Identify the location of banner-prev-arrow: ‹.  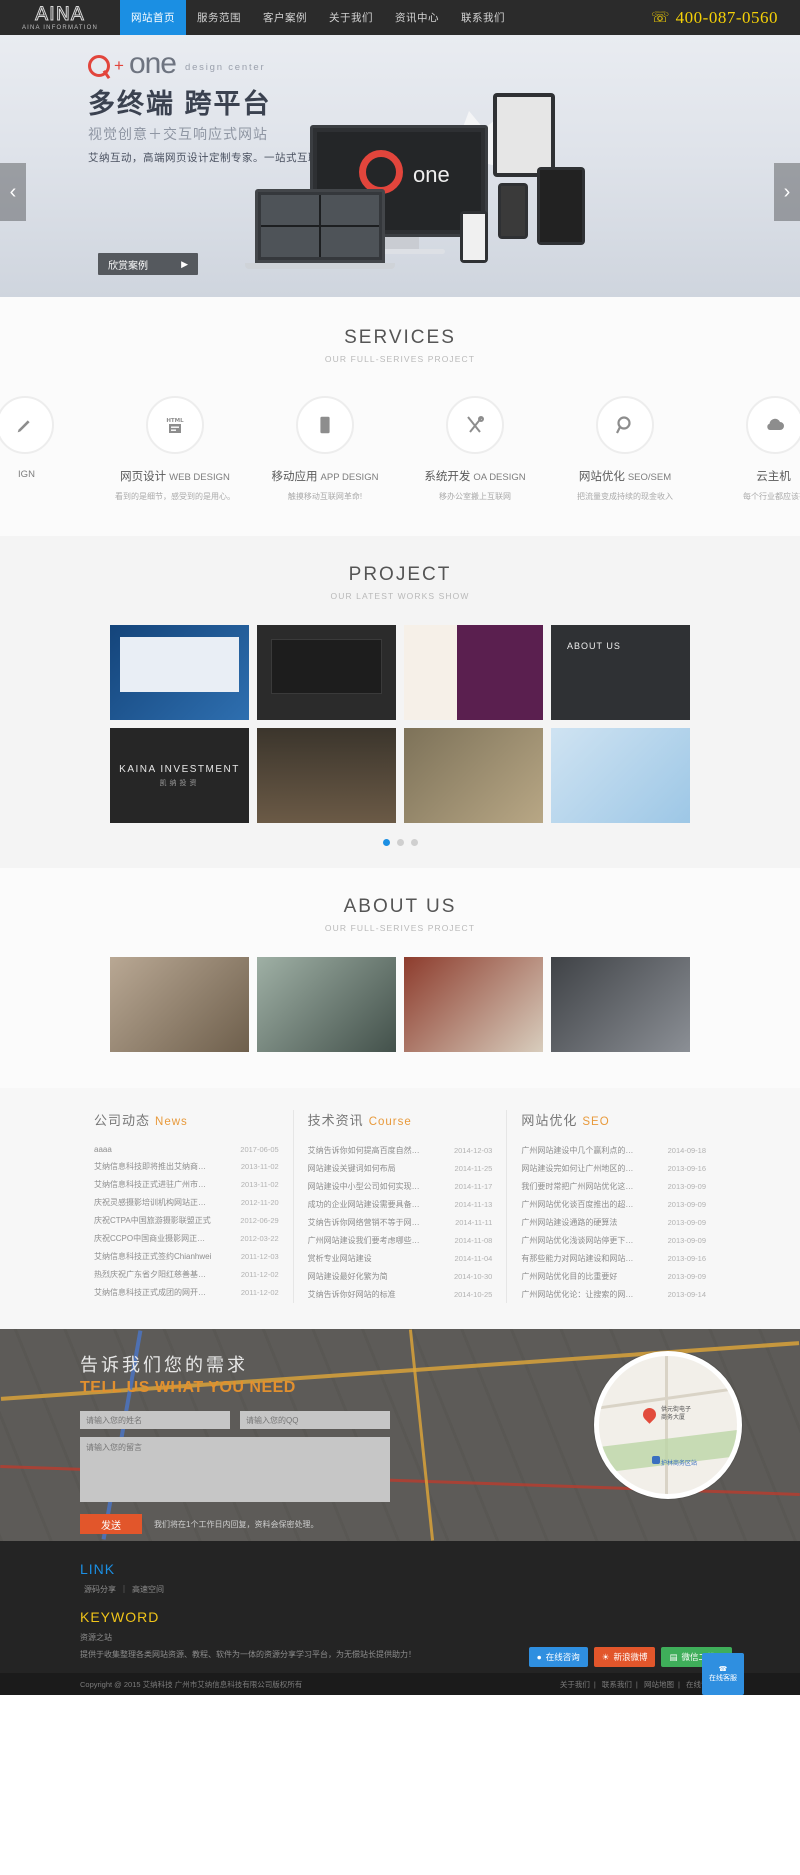
(13, 192).